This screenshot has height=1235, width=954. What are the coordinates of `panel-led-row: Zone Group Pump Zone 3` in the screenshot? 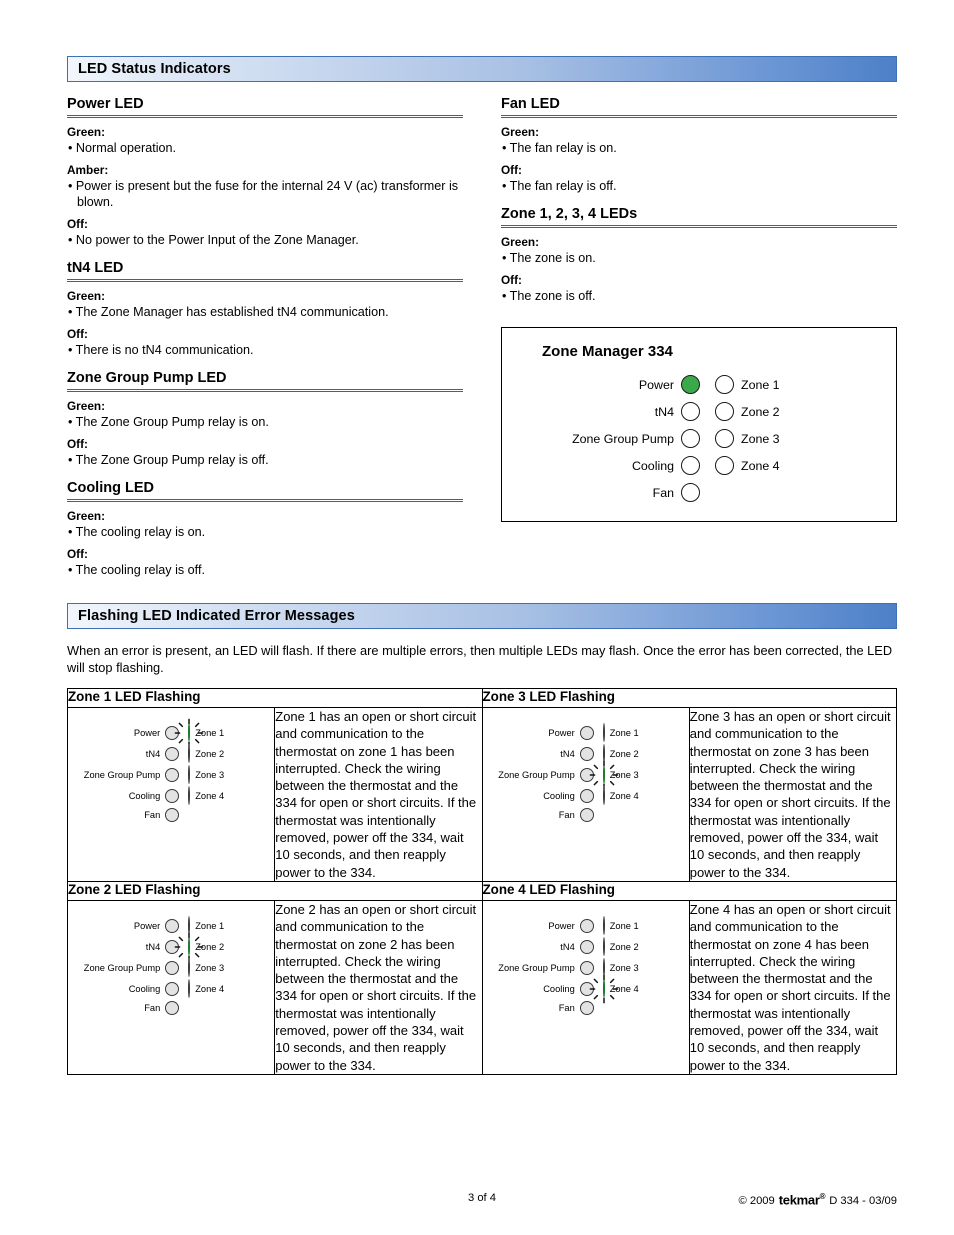 It's located at (699, 438).